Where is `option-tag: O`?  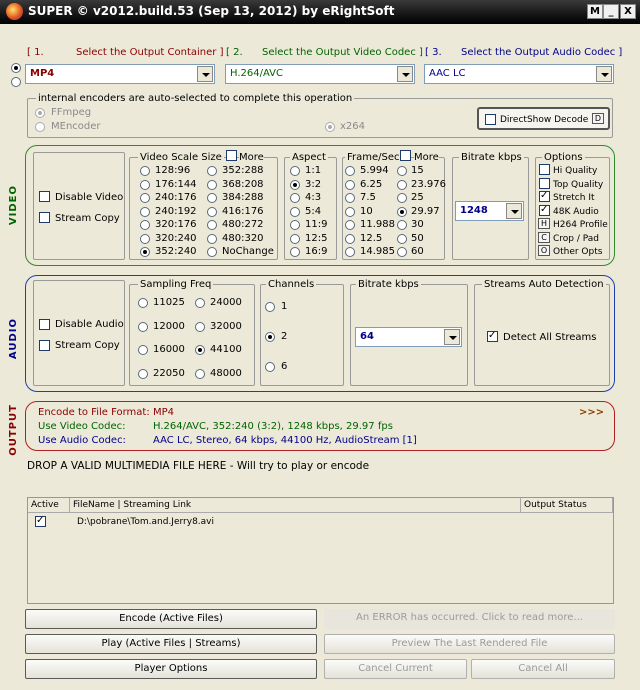
option-tag: O is located at coordinates (544, 250).